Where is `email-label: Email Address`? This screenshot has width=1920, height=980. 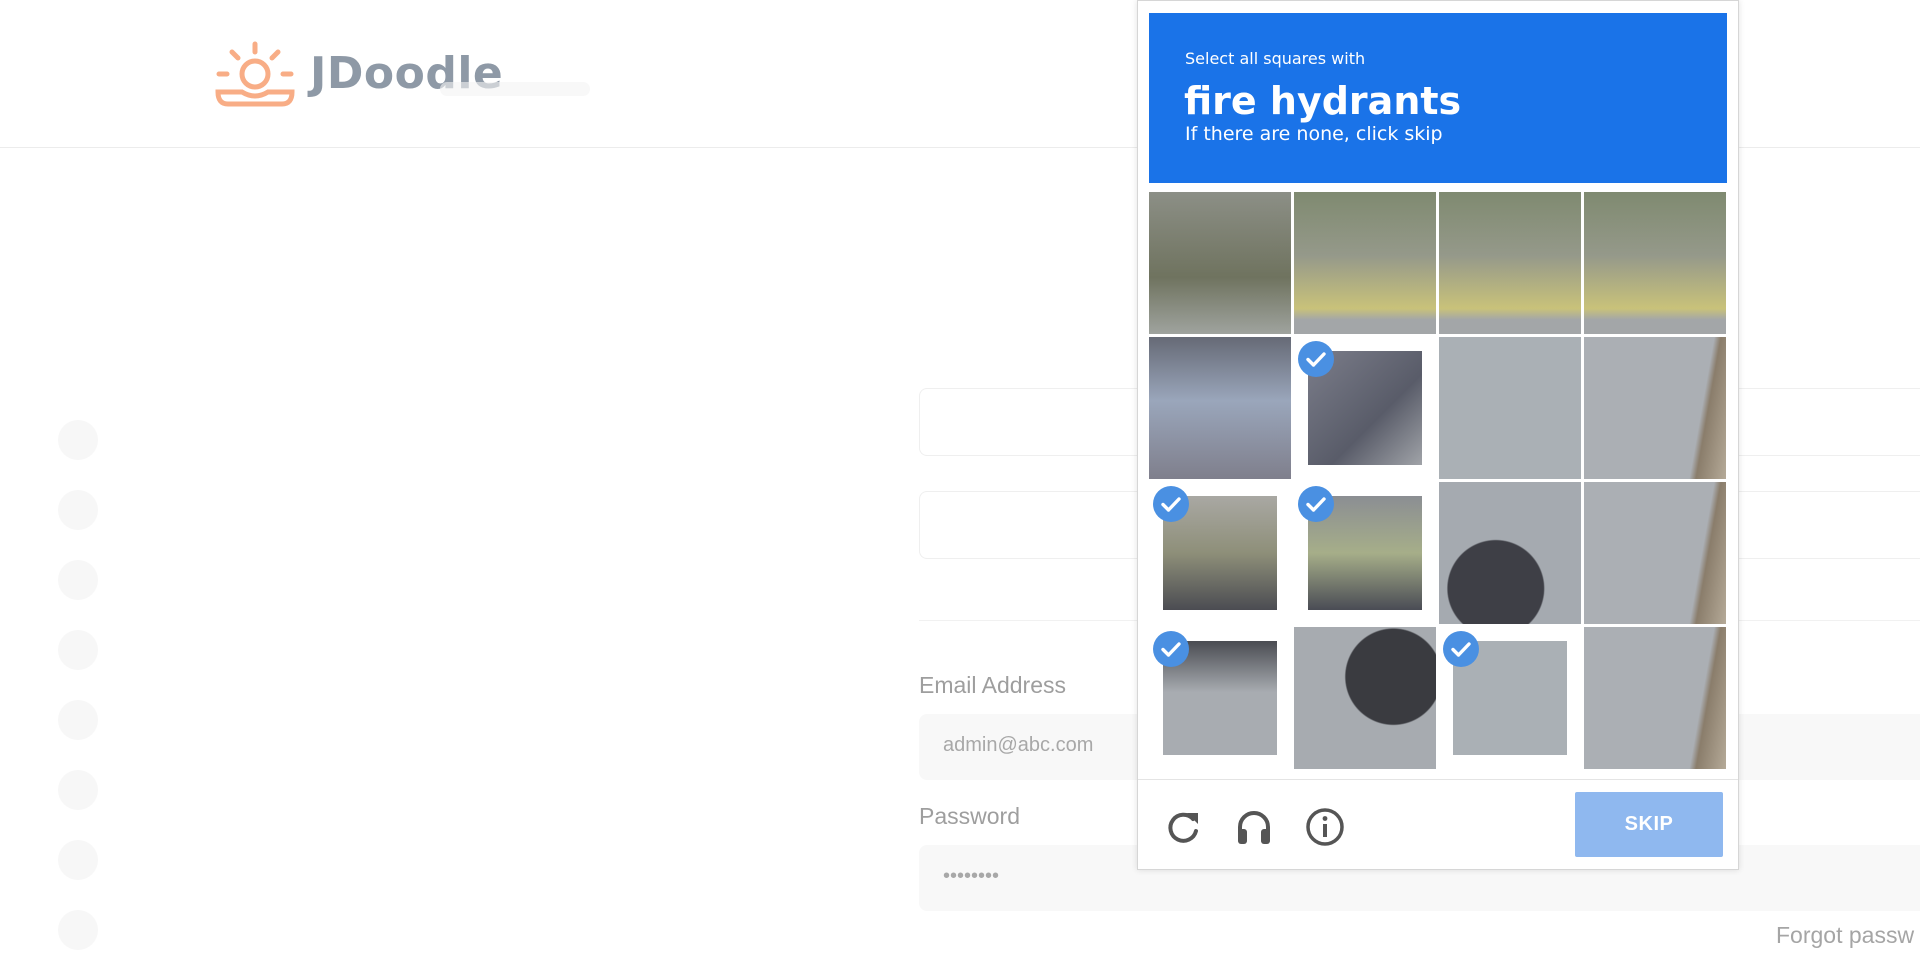 email-label: Email Address is located at coordinates (993, 685).